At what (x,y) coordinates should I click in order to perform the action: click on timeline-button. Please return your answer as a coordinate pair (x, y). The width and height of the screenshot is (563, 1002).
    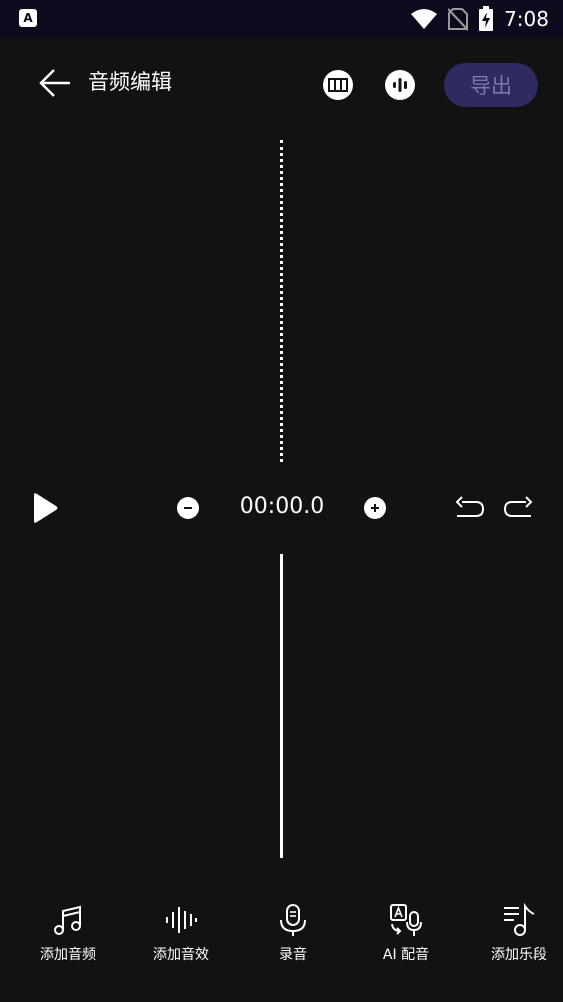
    Looking at the image, I should click on (338, 85).